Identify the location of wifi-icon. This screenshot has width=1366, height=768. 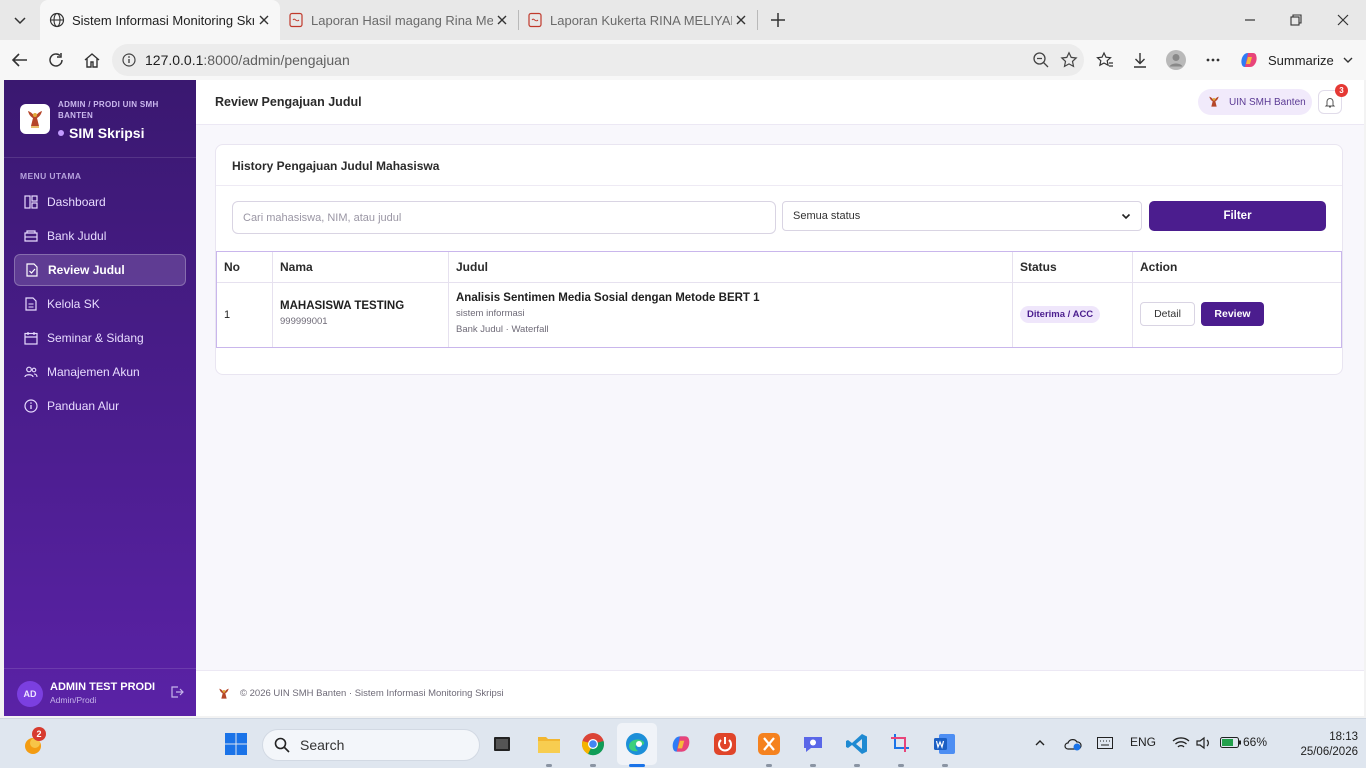
(1181, 744).